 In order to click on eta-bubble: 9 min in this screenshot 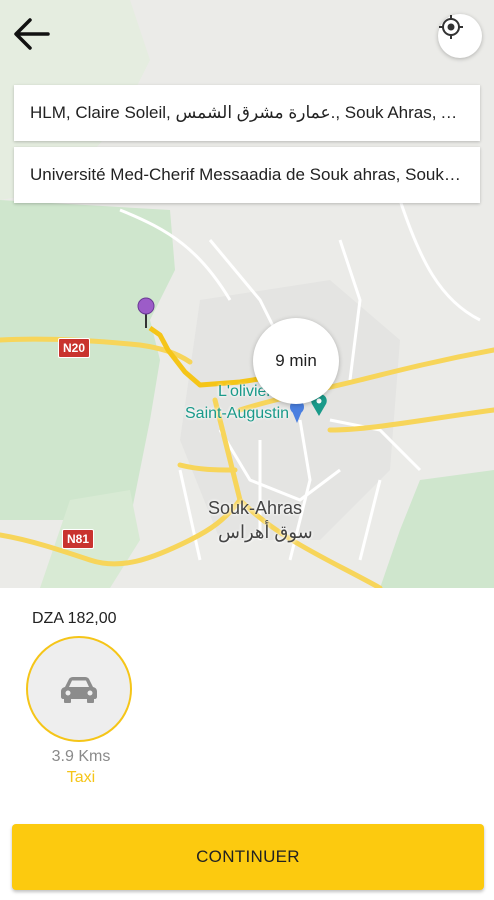, I will do `click(296, 361)`.